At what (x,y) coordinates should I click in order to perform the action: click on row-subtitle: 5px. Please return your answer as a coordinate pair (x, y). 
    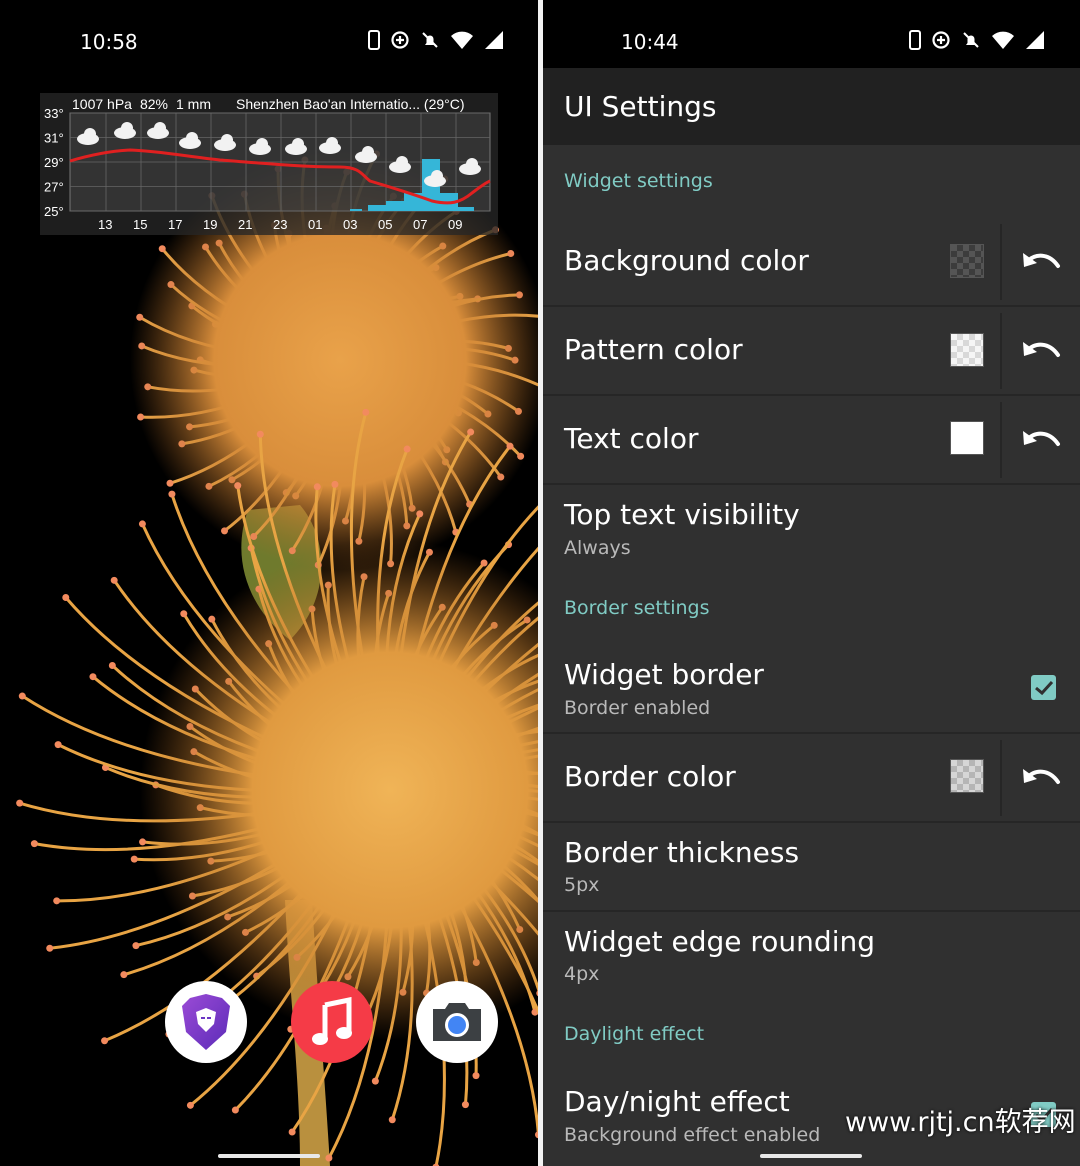
    Looking at the image, I should click on (582, 885).